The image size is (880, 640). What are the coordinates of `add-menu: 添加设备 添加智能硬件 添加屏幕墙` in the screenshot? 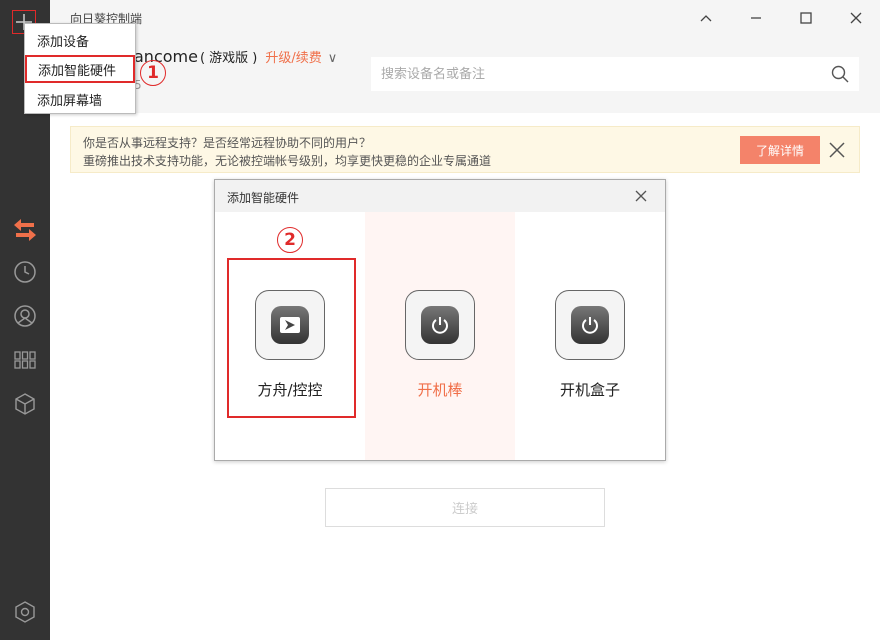 It's located at (80, 68).